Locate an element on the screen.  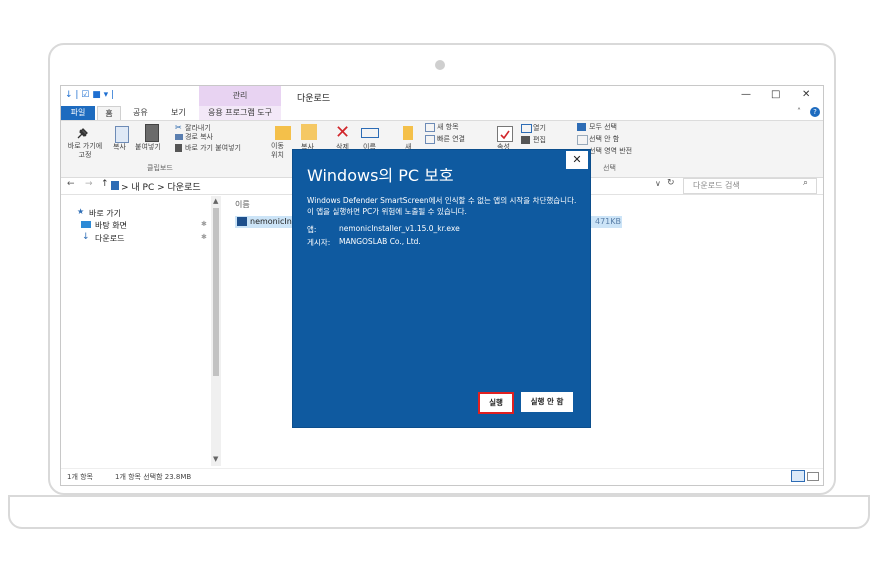
copy-button: 복사 is located at coordinates (119, 147).